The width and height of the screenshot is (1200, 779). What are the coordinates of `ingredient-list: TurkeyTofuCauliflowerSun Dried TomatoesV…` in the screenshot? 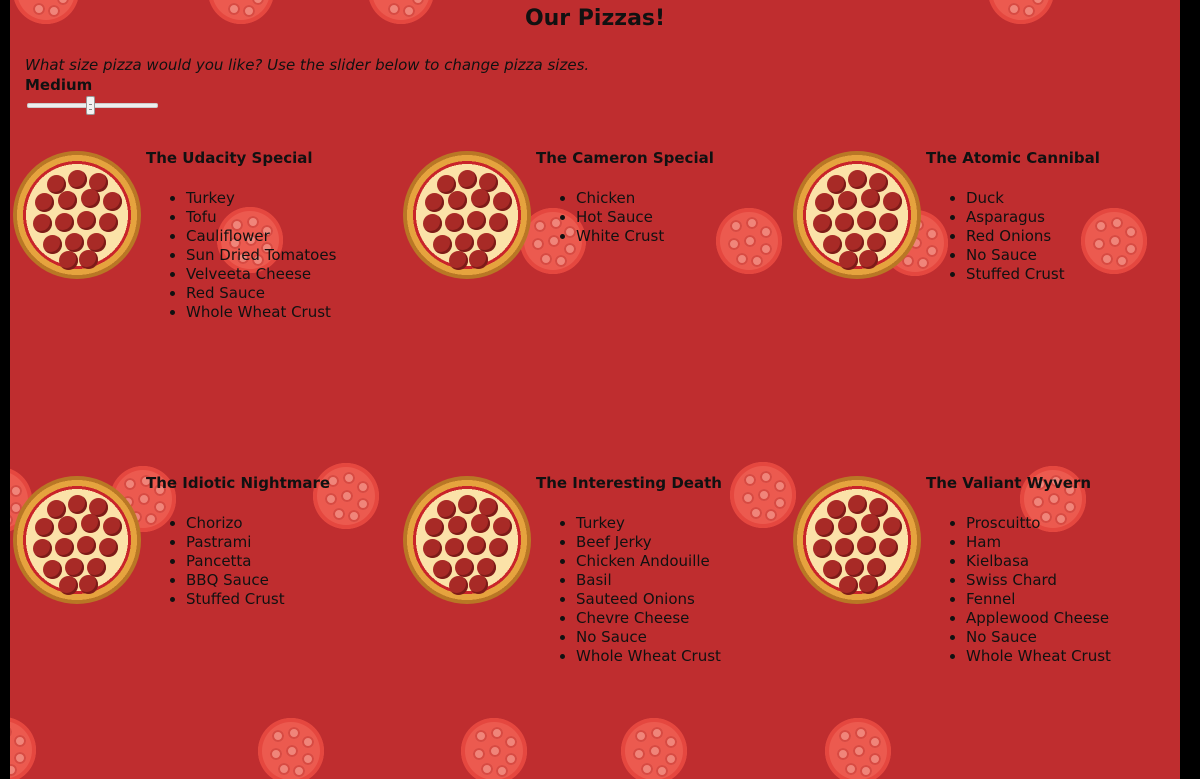 It's located at (241, 255).